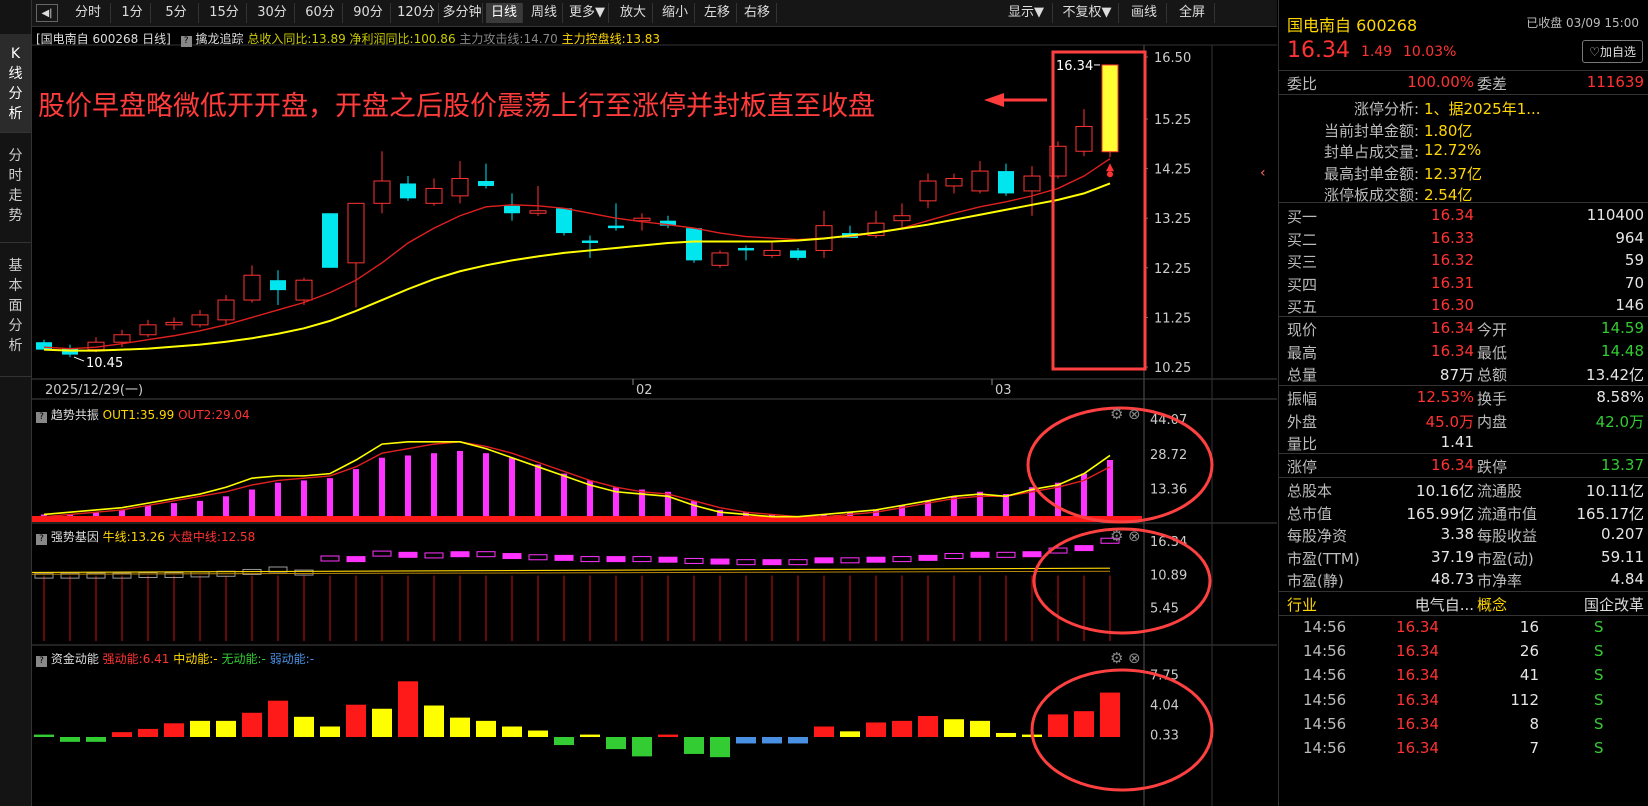  I want to click on view-button: 不复权▼, so click(1087, 13).